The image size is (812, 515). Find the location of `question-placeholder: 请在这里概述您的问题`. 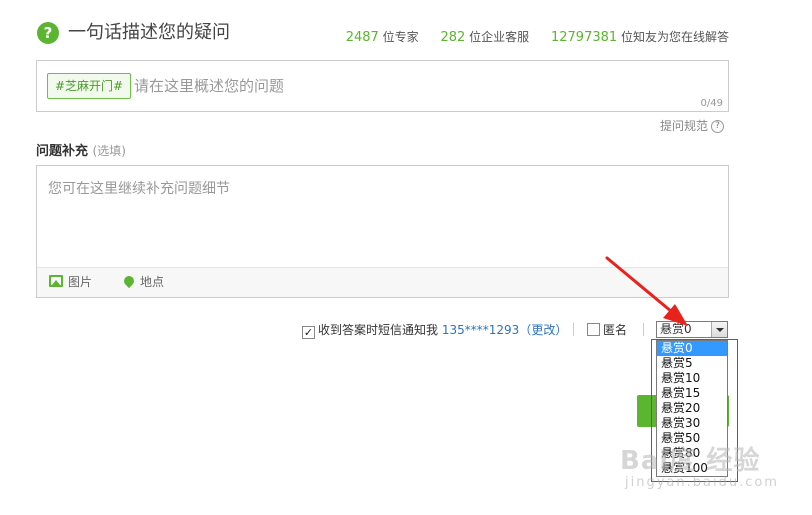

question-placeholder: 请在这里概述您的问题 is located at coordinates (209, 86).